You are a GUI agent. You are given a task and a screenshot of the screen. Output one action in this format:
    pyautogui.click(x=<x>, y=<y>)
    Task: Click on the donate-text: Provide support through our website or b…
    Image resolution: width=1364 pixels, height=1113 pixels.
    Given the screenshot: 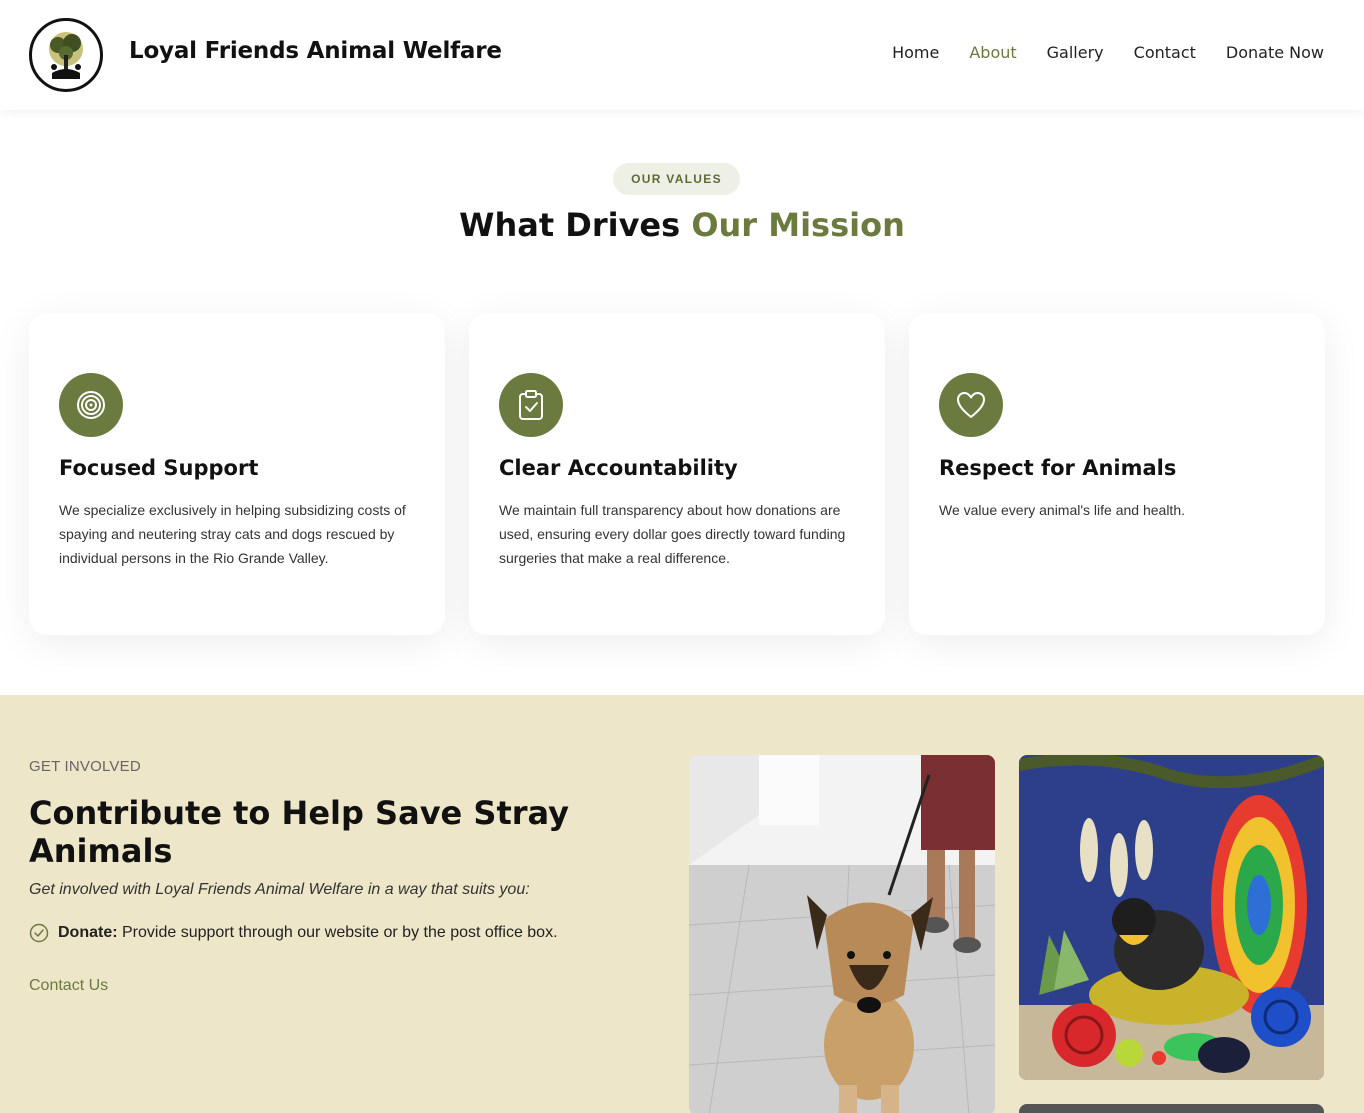 What is the action you would take?
    pyautogui.click(x=337, y=932)
    